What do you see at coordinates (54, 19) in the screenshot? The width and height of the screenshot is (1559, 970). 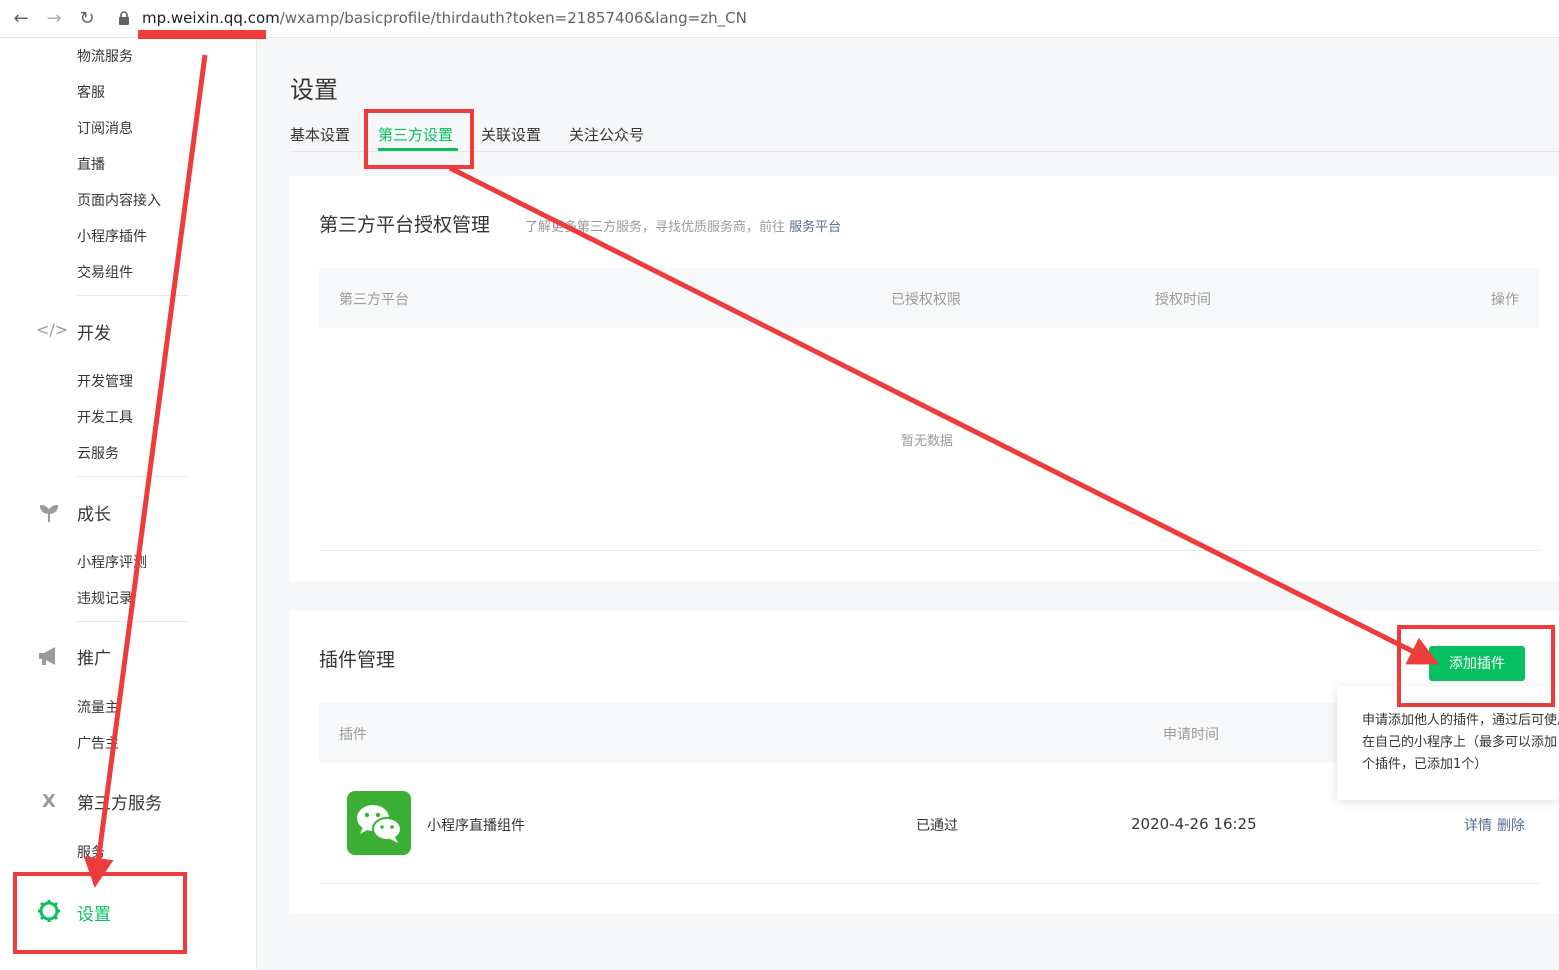 I see `forward-arrow-icon: →` at bounding box center [54, 19].